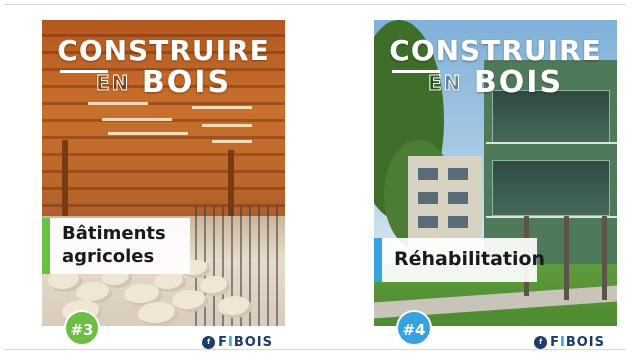 The height and width of the screenshot is (354, 630). I want to click on topic-line-1: Réhabilitation, so click(470, 259).